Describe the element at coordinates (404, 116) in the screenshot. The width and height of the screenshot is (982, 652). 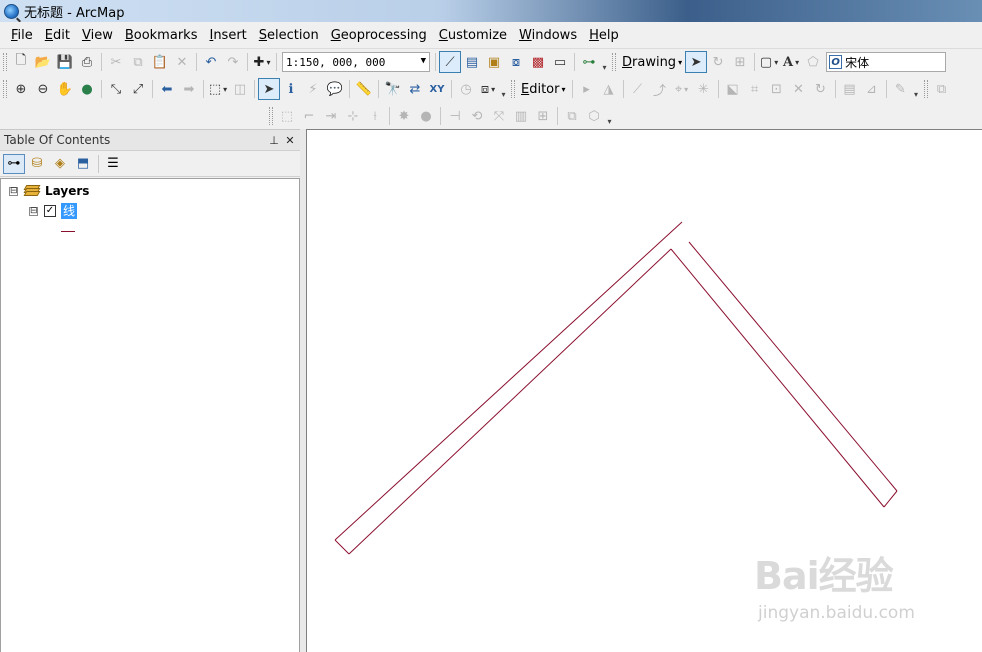
I see `explode-icon: ✸` at that location.